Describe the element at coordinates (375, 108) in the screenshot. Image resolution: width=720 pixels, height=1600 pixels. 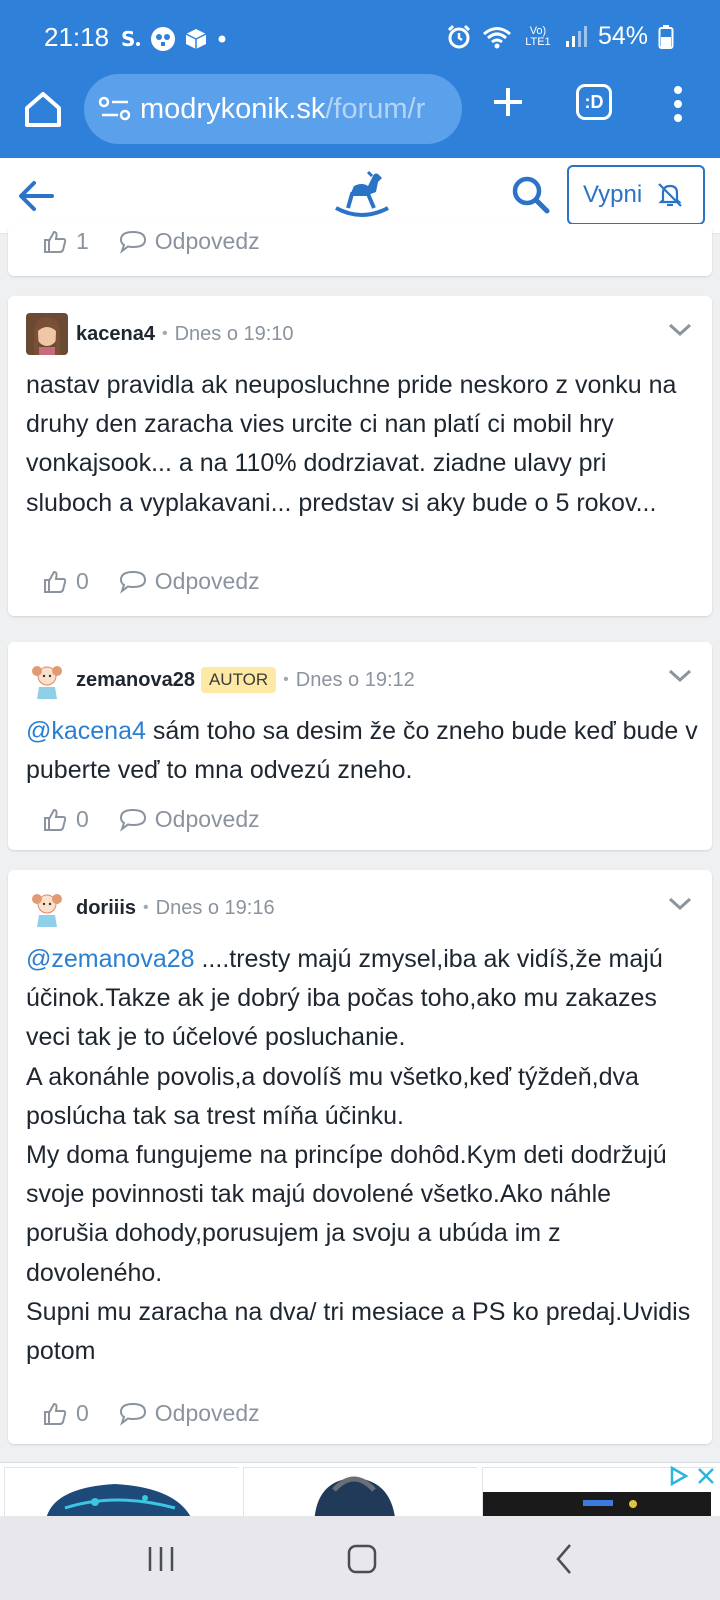
I see `url-path: /forum/r` at that location.